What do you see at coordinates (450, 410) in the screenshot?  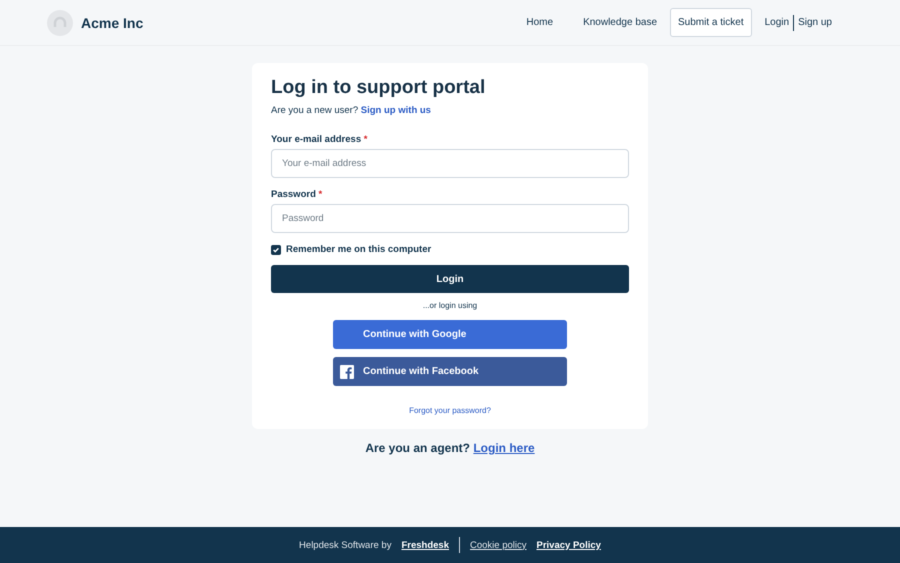 I see `forgot-password-link: Forgot your password?` at bounding box center [450, 410].